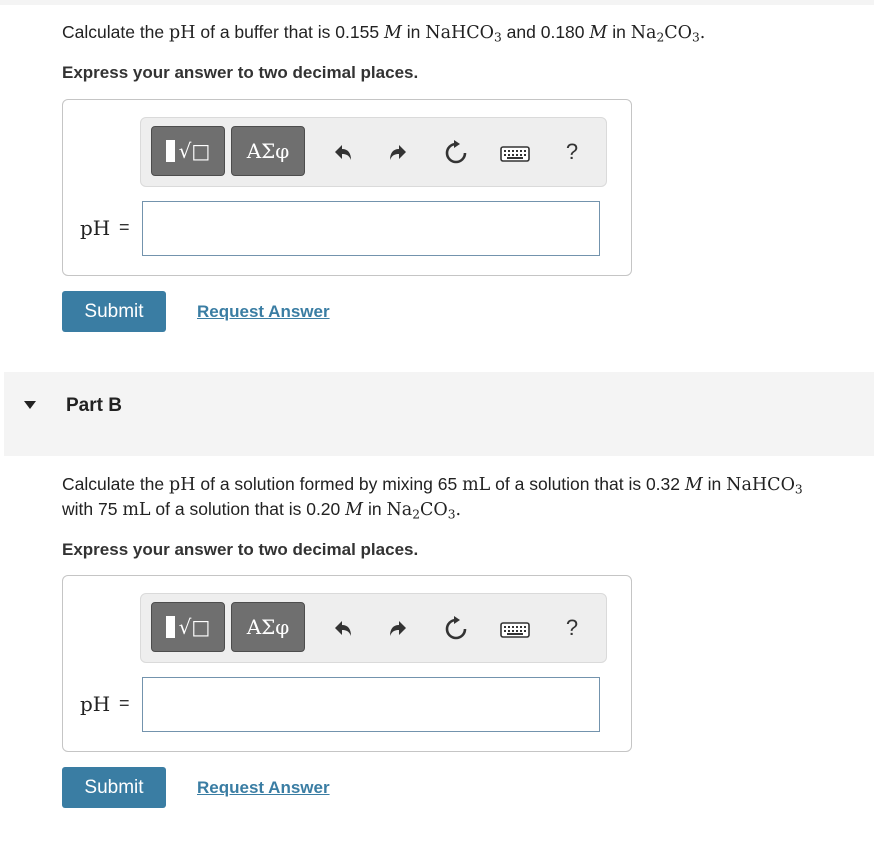 This screenshot has height=842, width=874. What do you see at coordinates (95, 704) in the screenshot?
I see `answer-label-b: pH` at bounding box center [95, 704].